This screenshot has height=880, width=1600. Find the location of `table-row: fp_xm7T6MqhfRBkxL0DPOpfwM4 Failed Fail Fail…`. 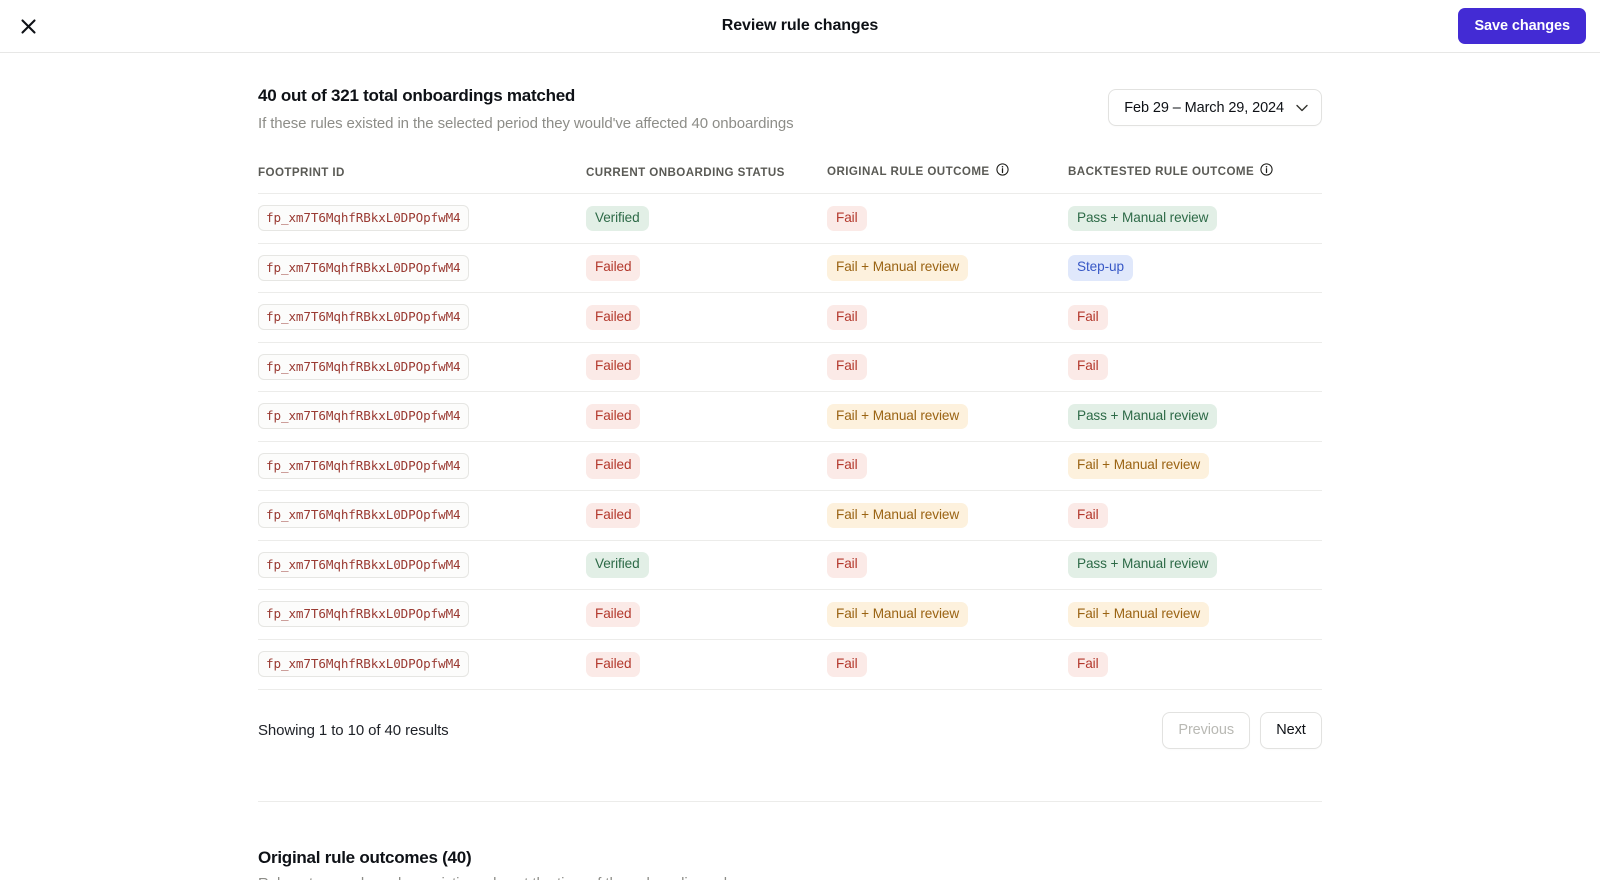

table-row: fp_xm7T6MqhfRBkxL0DPOpfwM4 Failed Fail Fail… is located at coordinates (790, 465).